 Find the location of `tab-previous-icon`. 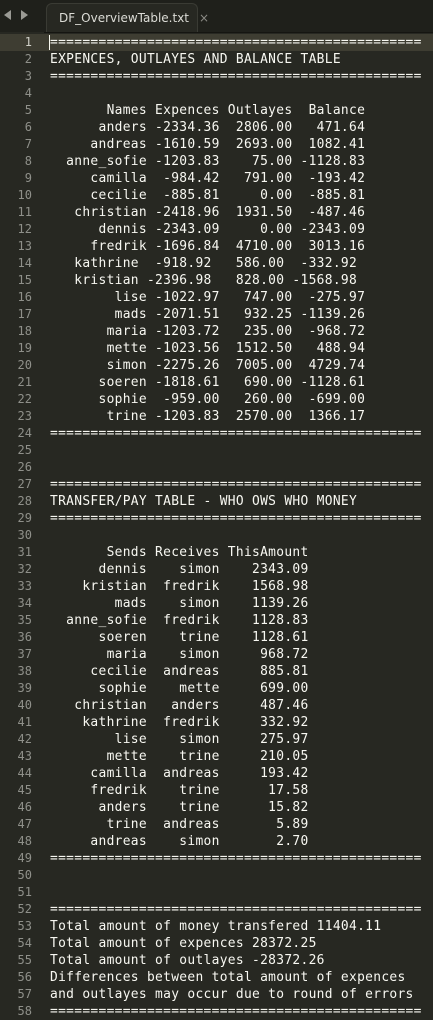

tab-previous-icon is located at coordinates (7, 15).